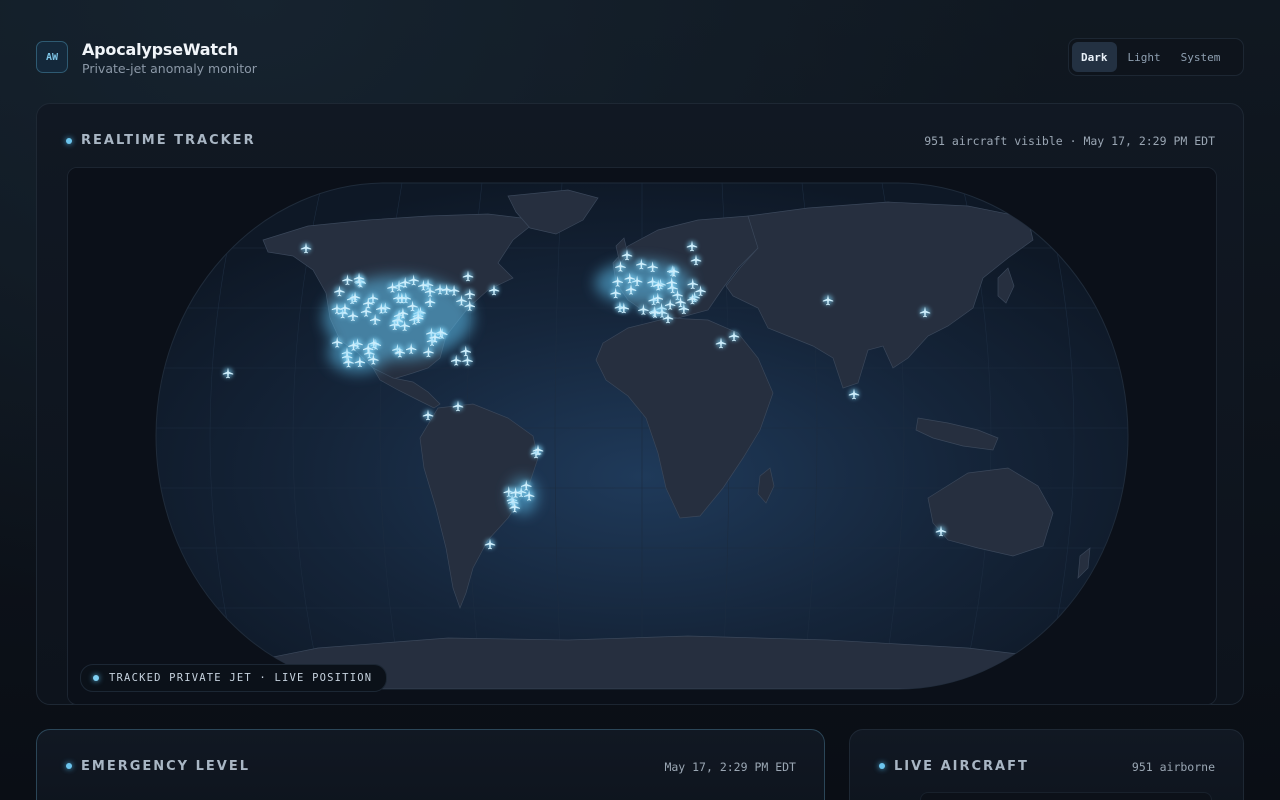  What do you see at coordinates (730, 767) in the screenshot?
I see `emergency-meta: May 17, 2:29 PM EDT` at bounding box center [730, 767].